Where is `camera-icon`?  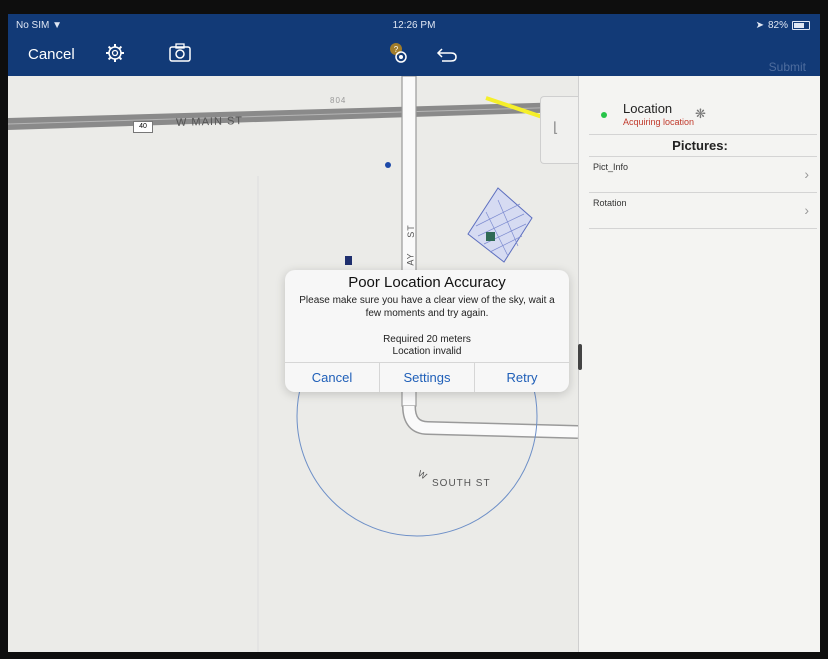
camera-icon is located at coordinates (180, 55).